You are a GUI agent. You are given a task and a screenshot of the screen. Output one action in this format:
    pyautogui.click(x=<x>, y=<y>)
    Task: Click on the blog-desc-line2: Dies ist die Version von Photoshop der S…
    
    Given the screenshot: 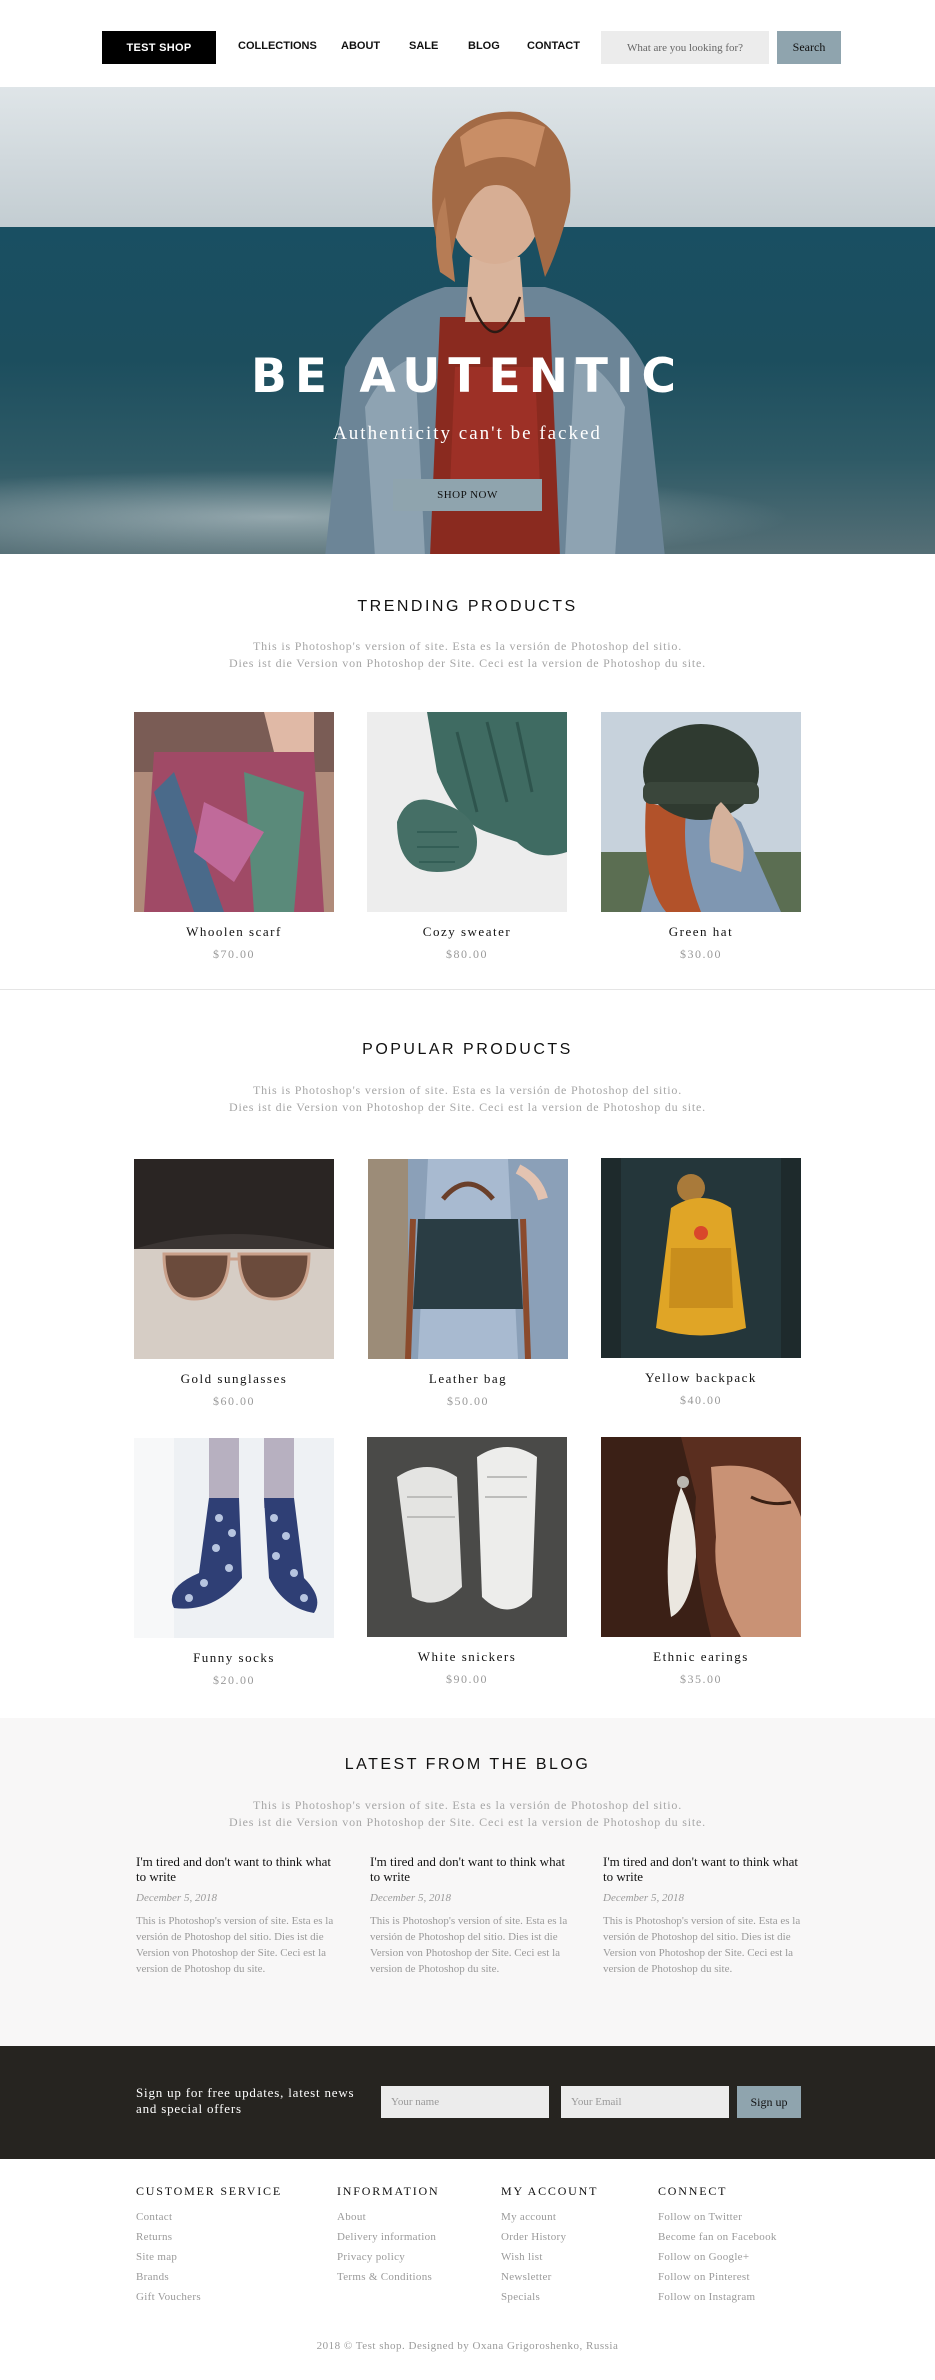 What is the action you would take?
    pyautogui.click(x=467, y=1822)
    